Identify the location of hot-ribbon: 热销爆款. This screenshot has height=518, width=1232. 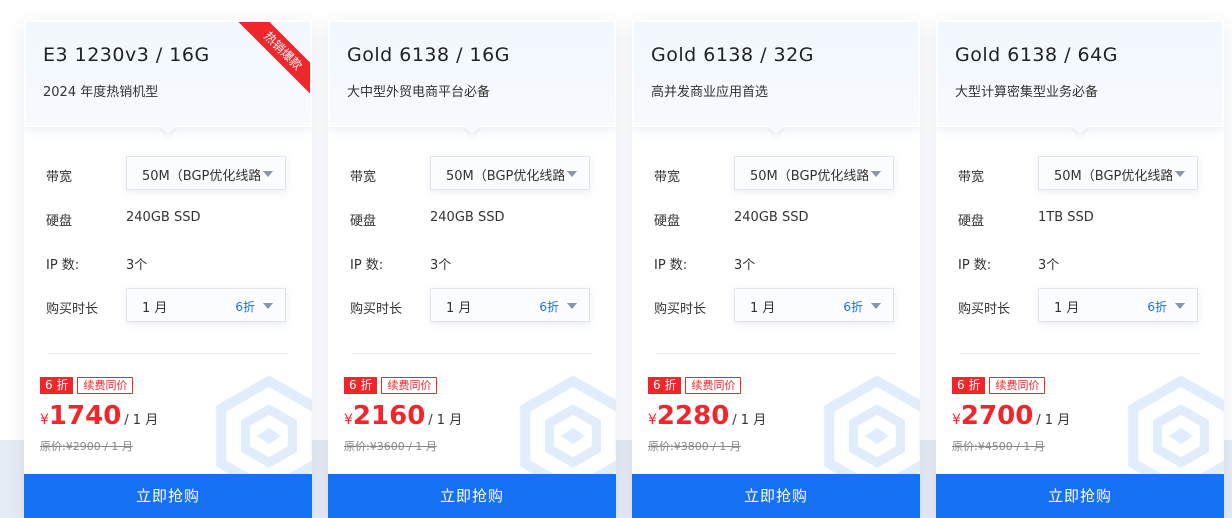
(270, 62).